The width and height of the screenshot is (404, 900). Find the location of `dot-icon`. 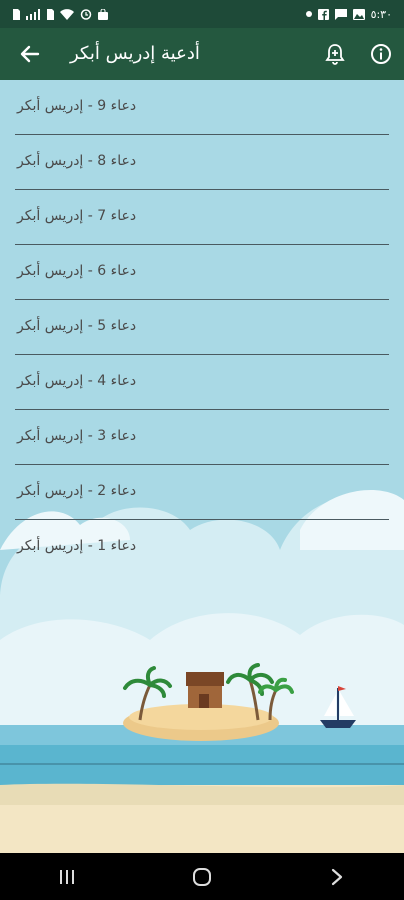

dot-icon is located at coordinates (308, 14).